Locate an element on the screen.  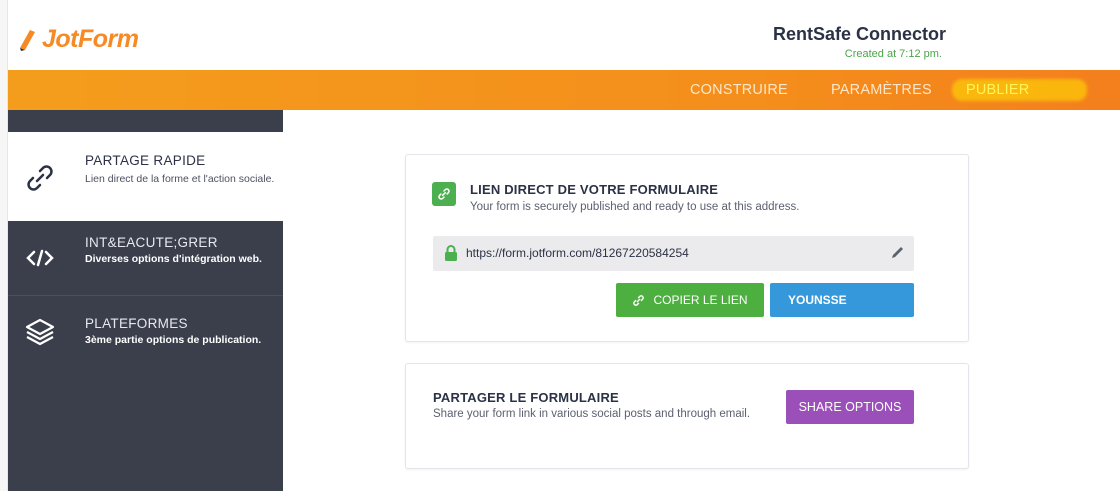
share-form-heading: PARTAGER LE FORMULAIRE is located at coordinates (526, 397).